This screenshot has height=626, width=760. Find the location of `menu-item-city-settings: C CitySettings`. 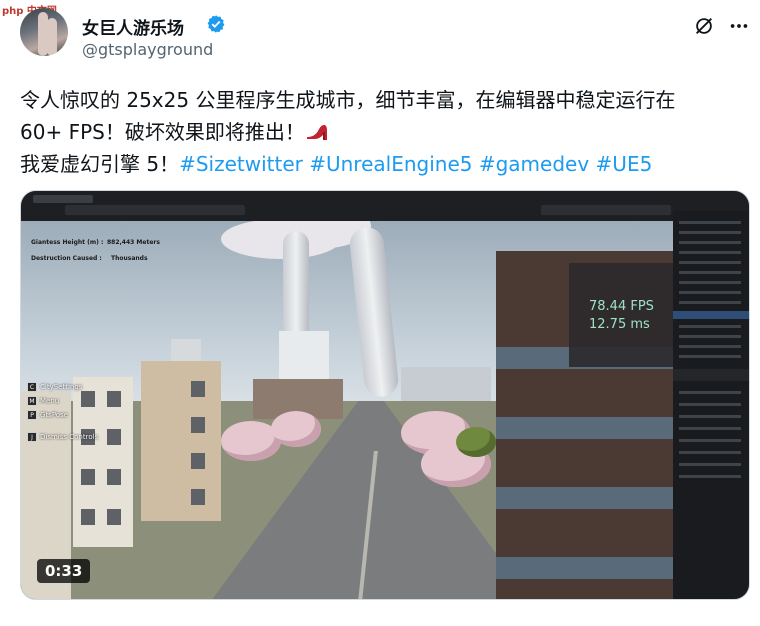

menu-item-city-settings: C CitySettings is located at coordinates (54, 384).